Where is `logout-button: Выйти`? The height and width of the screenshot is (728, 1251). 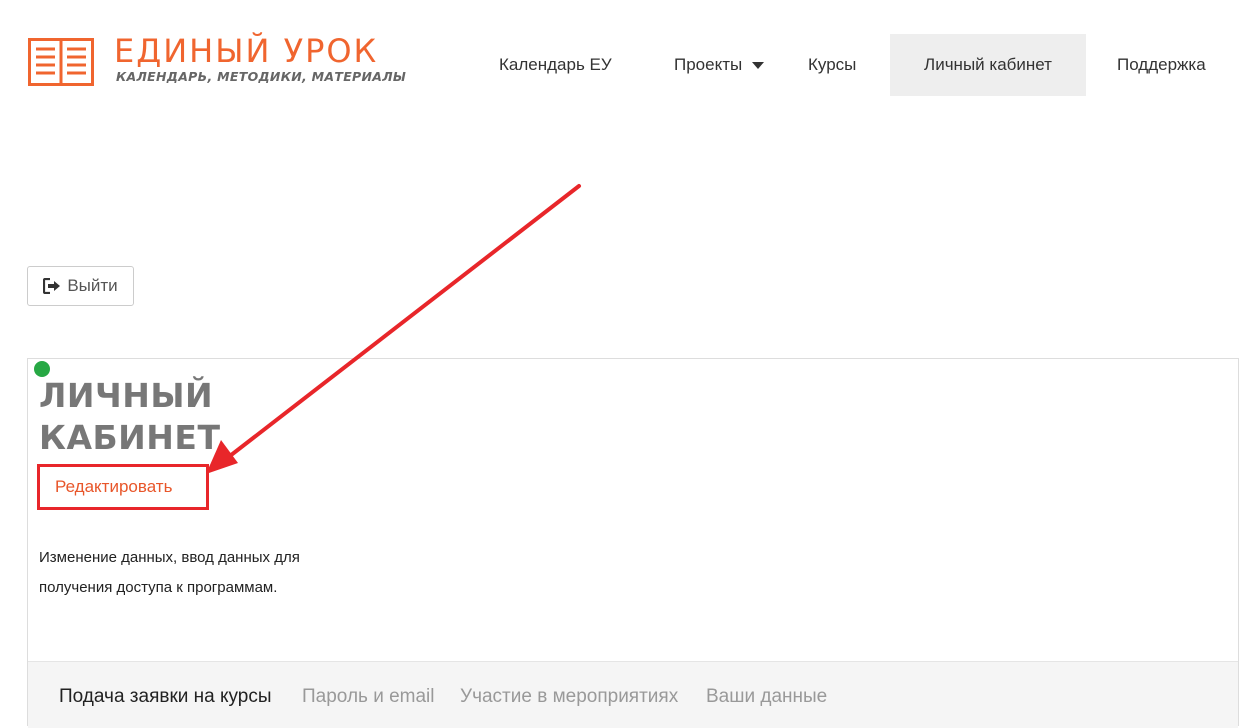 logout-button: Выйти is located at coordinates (80, 286).